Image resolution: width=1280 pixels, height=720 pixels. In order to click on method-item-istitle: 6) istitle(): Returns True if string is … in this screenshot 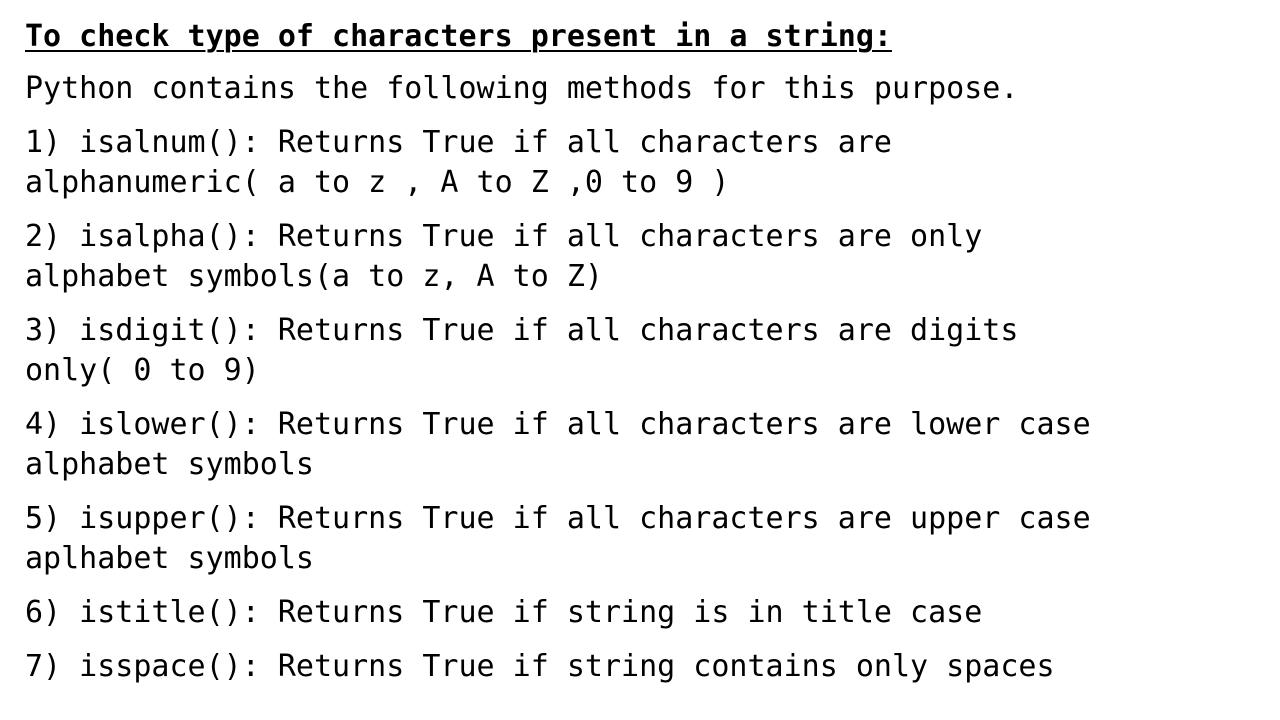, I will do `click(652, 613)`.